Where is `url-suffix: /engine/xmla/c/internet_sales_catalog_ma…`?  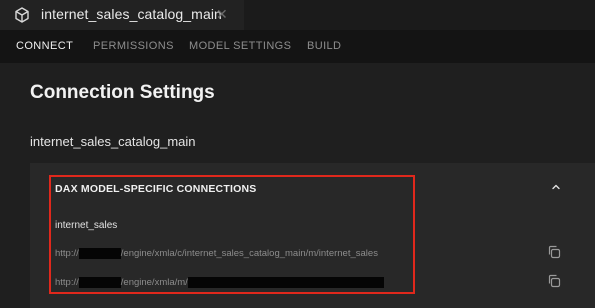
url-suffix: /engine/xmla/c/internet_sales_catalog_ma… is located at coordinates (249, 253).